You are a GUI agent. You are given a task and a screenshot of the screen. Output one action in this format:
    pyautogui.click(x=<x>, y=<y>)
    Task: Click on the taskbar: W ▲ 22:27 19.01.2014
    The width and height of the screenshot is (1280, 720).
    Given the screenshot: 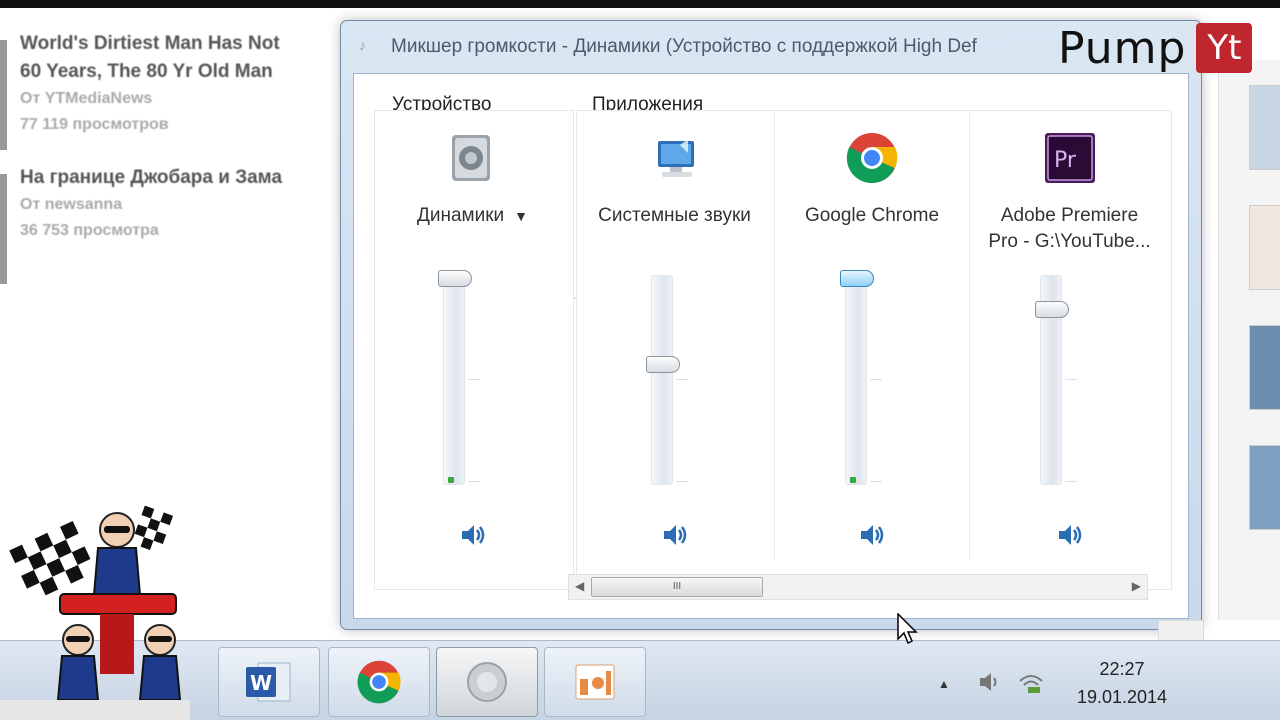 What is the action you would take?
    pyautogui.click(x=640, y=680)
    